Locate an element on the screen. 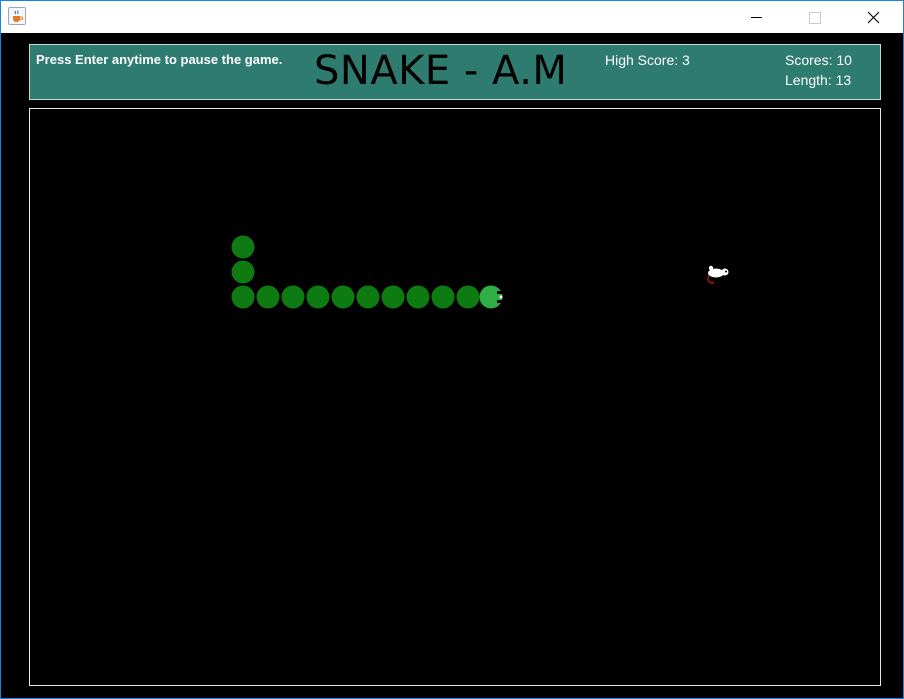 Image resolution: width=904 pixels, height=699 pixels. scores-label: Scores: 10 is located at coordinates (818, 60).